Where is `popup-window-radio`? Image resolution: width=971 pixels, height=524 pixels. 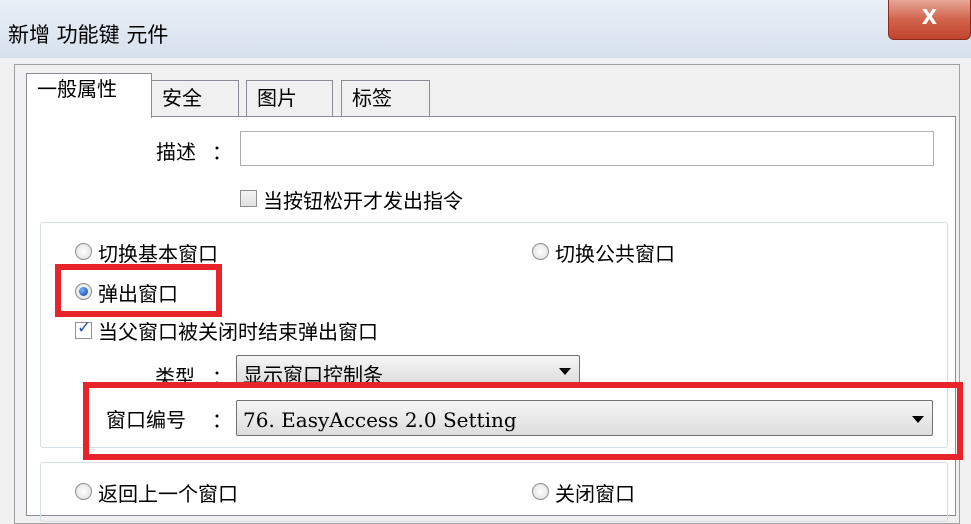 popup-window-radio is located at coordinates (83, 291).